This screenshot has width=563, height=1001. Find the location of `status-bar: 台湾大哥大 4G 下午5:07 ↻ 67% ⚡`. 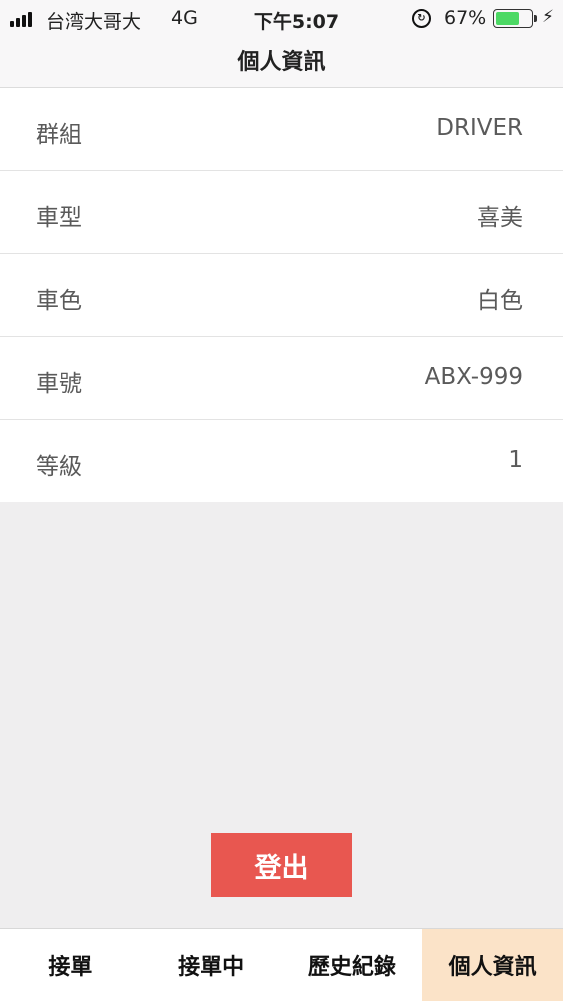

status-bar: 台湾大哥大 4G 下午5:07 ↻ 67% ⚡ is located at coordinates (281, 19).